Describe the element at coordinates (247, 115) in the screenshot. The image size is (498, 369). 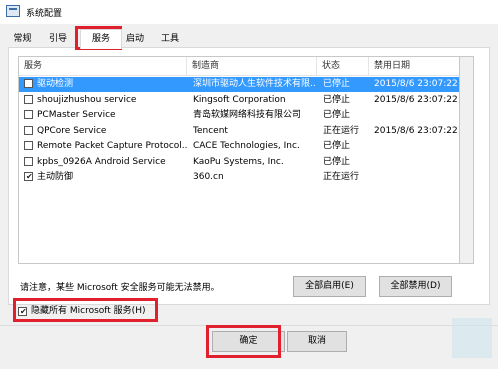
I see `service-vendor: 青岛软媒网络科技有限公司` at that location.